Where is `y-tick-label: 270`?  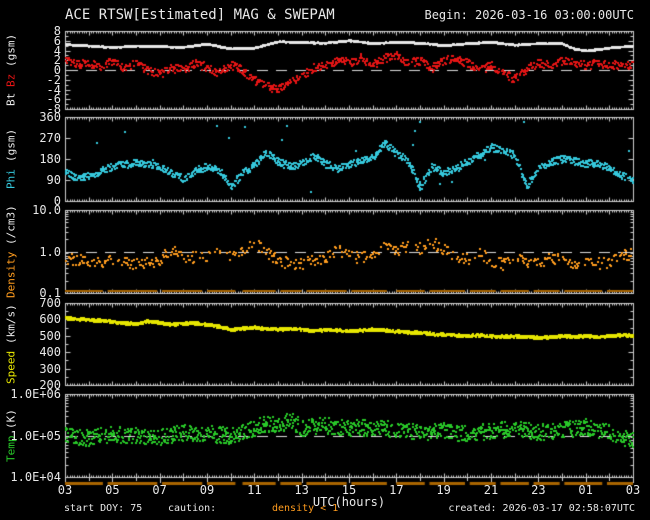 y-tick-label: 270 is located at coordinates (50, 138).